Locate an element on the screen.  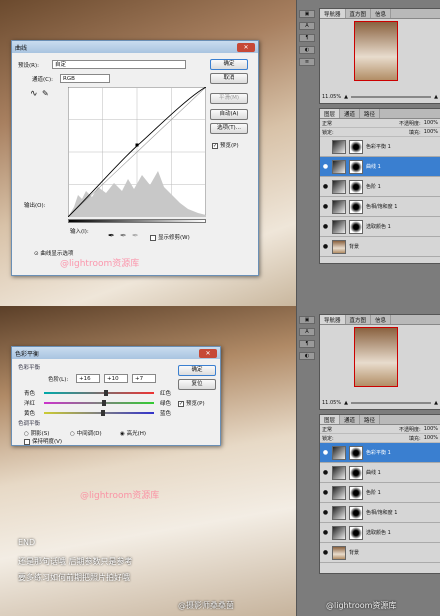
preset-select: 自定 is located at coordinates (119, 64).